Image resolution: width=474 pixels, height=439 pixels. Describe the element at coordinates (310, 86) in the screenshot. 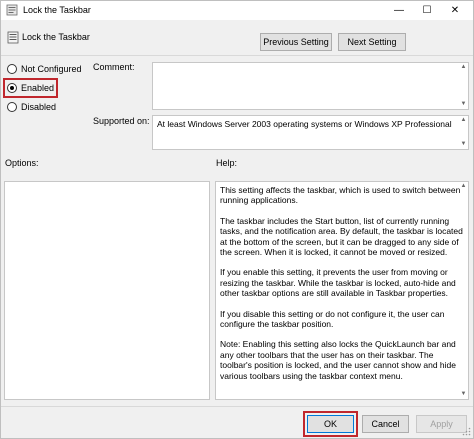

I see `comment-textarea: ▲ ▼` at that location.